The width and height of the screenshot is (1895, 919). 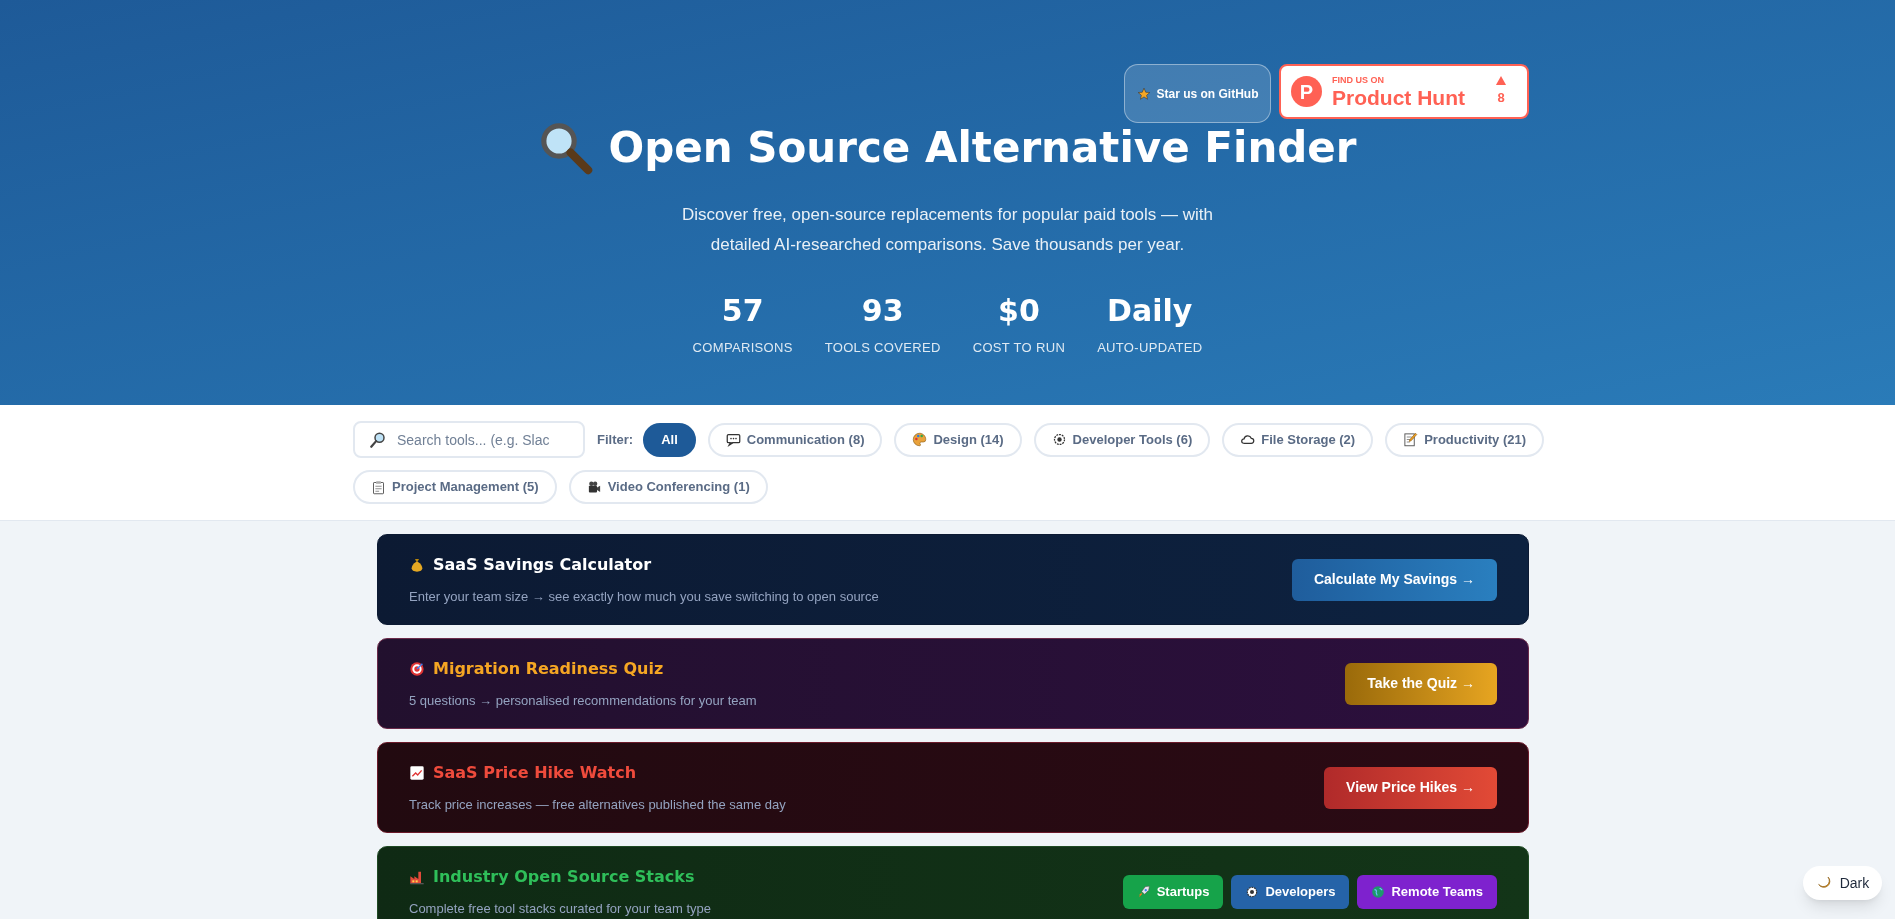 What do you see at coordinates (564, 876) in the screenshot?
I see `card-title: Industry Open Source Stacks` at bounding box center [564, 876].